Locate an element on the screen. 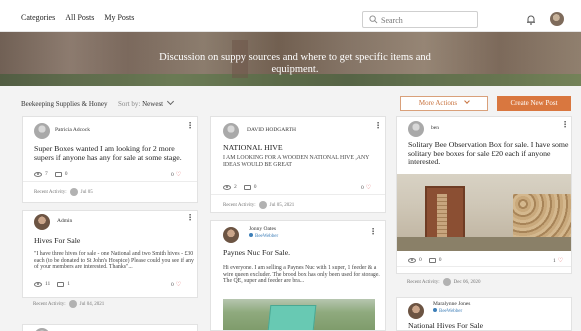 The image size is (581, 331). nav-my-posts: My Posts is located at coordinates (119, 17).